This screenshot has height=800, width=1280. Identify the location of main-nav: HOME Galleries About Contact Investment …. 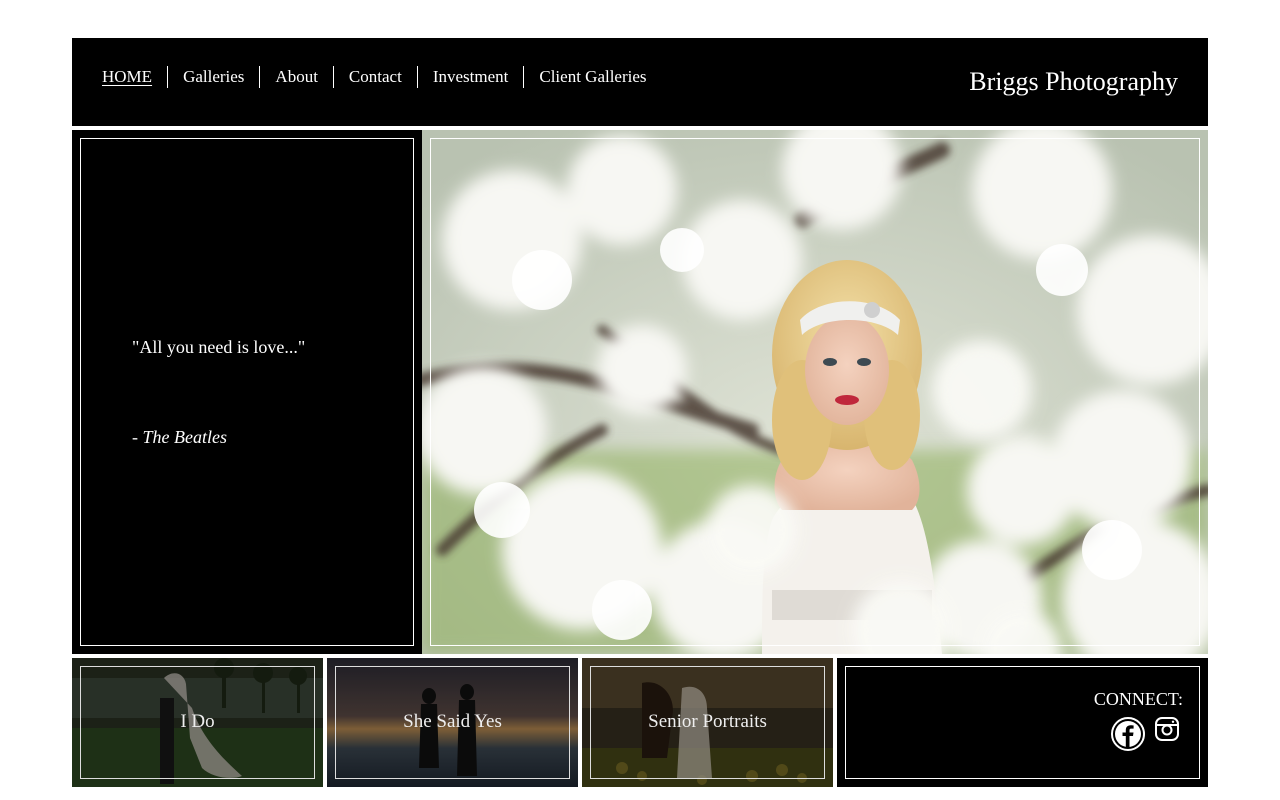
(382, 77).